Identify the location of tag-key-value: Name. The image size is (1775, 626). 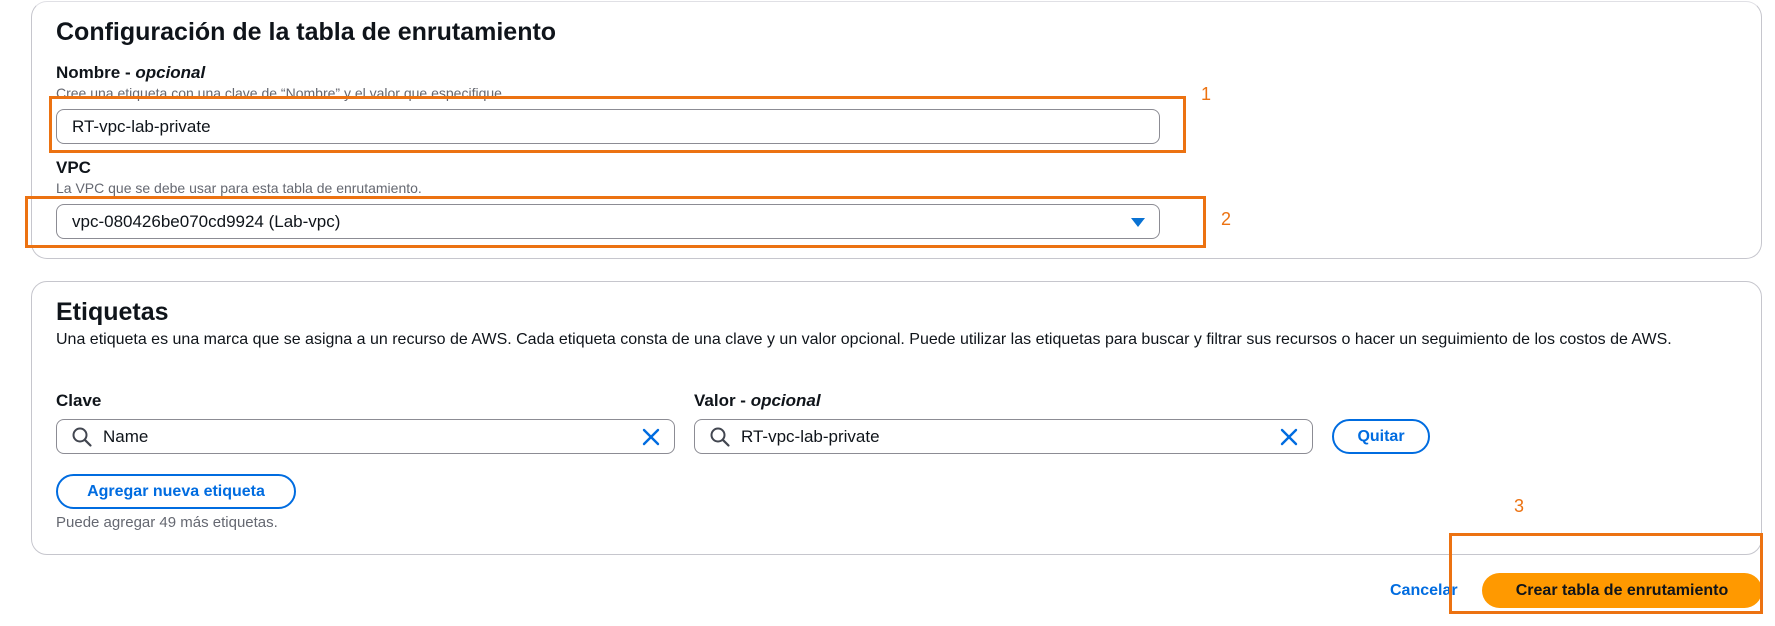
(126, 436).